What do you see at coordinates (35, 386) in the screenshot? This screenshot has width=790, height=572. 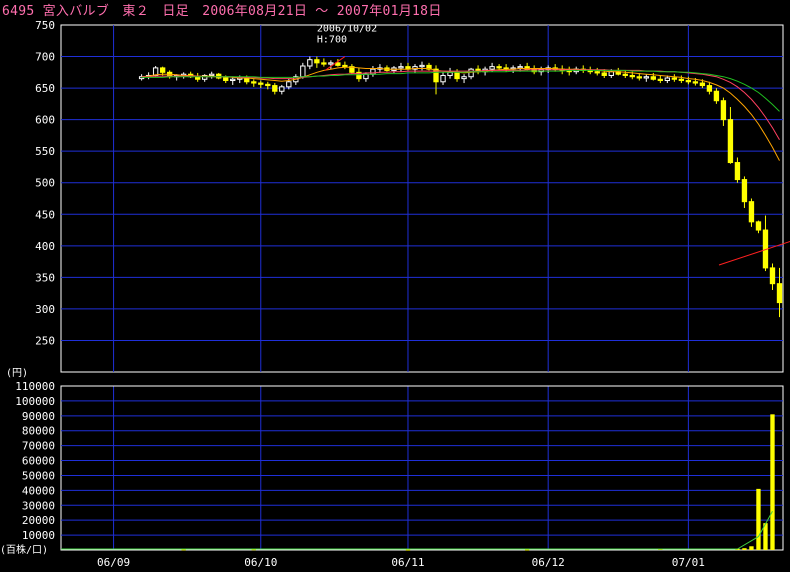 I see `volume-tick-label: 110000` at bounding box center [35, 386].